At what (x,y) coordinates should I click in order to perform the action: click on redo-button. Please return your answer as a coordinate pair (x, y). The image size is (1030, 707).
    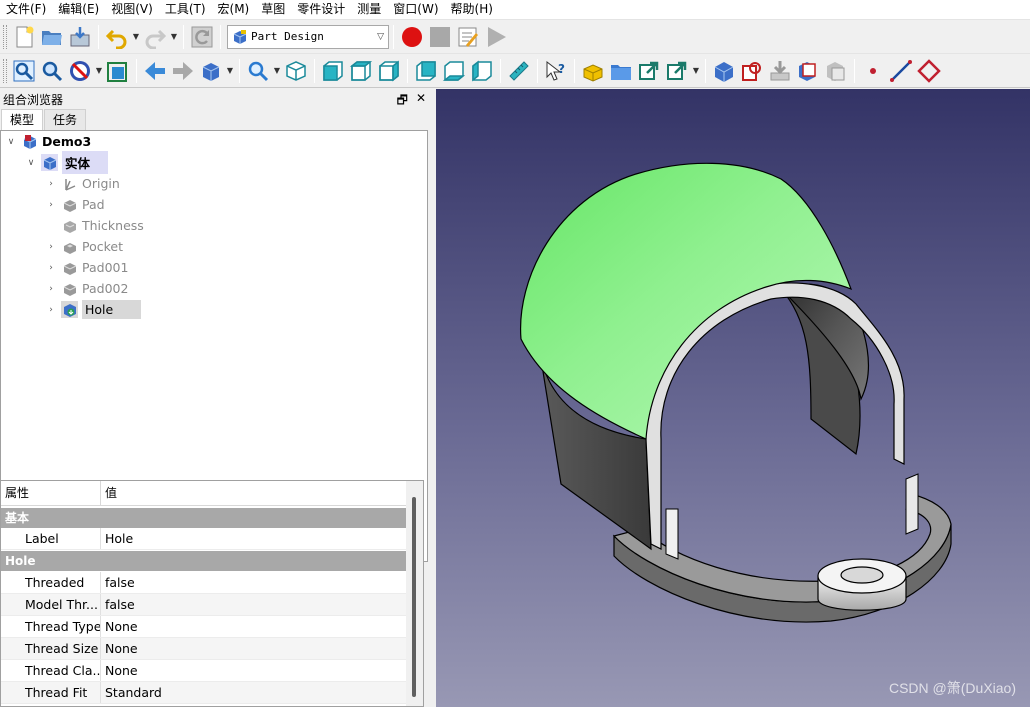
    Looking at the image, I should click on (155, 37).